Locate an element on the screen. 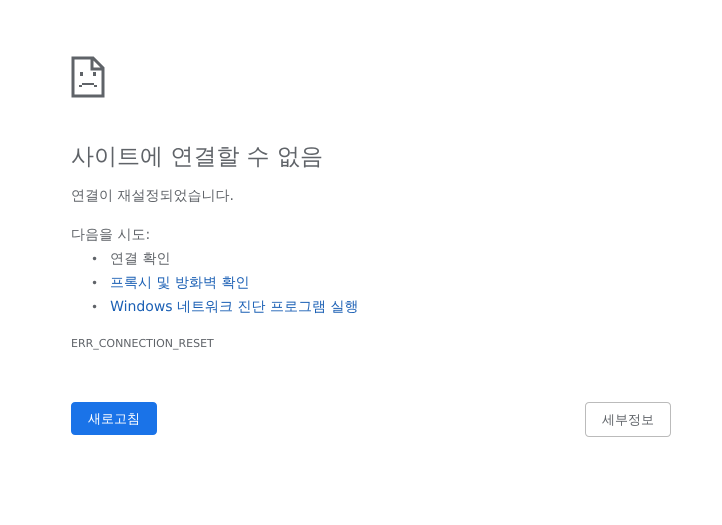  suggestion-link: Windows 네트워크 진단 프로그램 실행 is located at coordinates (234, 307).